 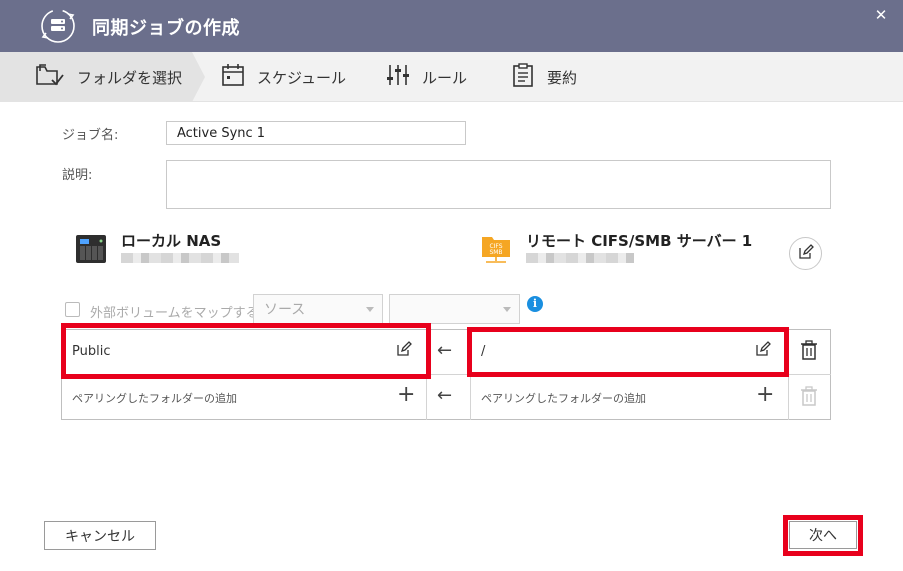 I want to click on job-name-field: Active Sync 1, so click(x=316, y=133).